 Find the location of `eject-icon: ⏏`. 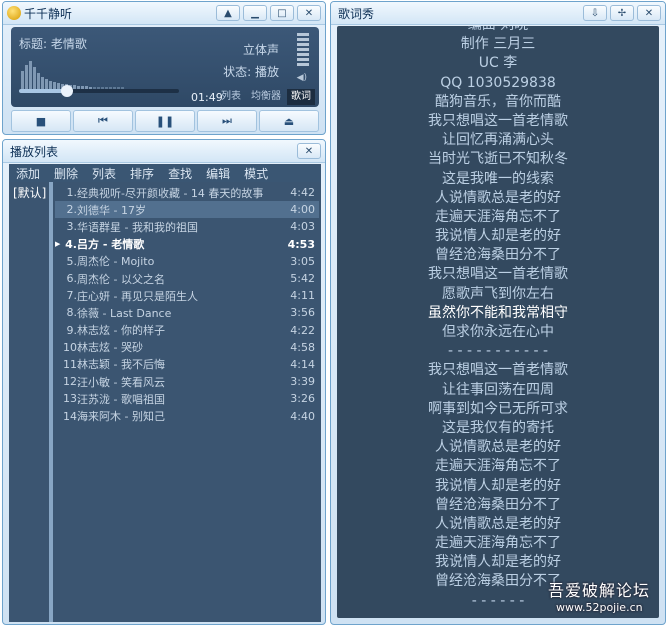

eject-icon: ⏏ is located at coordinates (289, 121).